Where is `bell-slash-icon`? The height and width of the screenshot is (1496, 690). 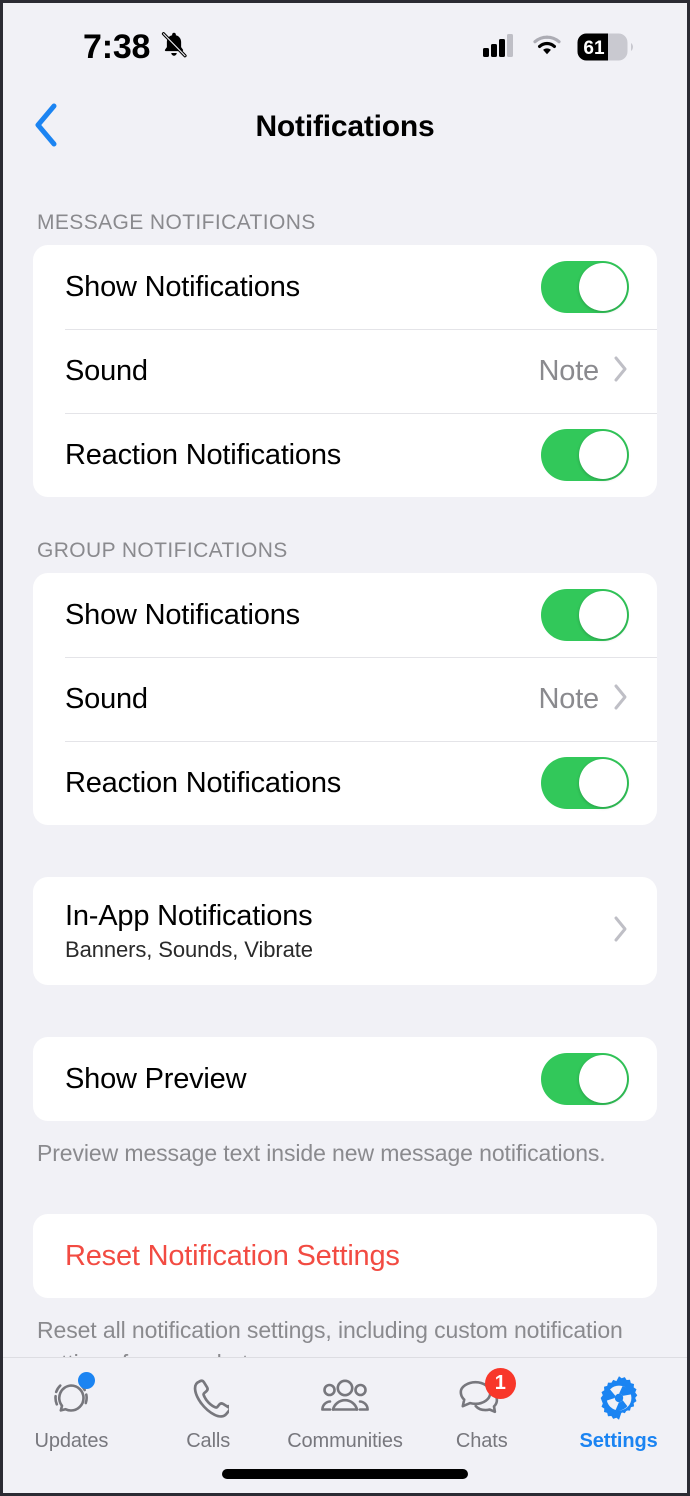 bell-slash-icon is located at coordinates (174, 47).